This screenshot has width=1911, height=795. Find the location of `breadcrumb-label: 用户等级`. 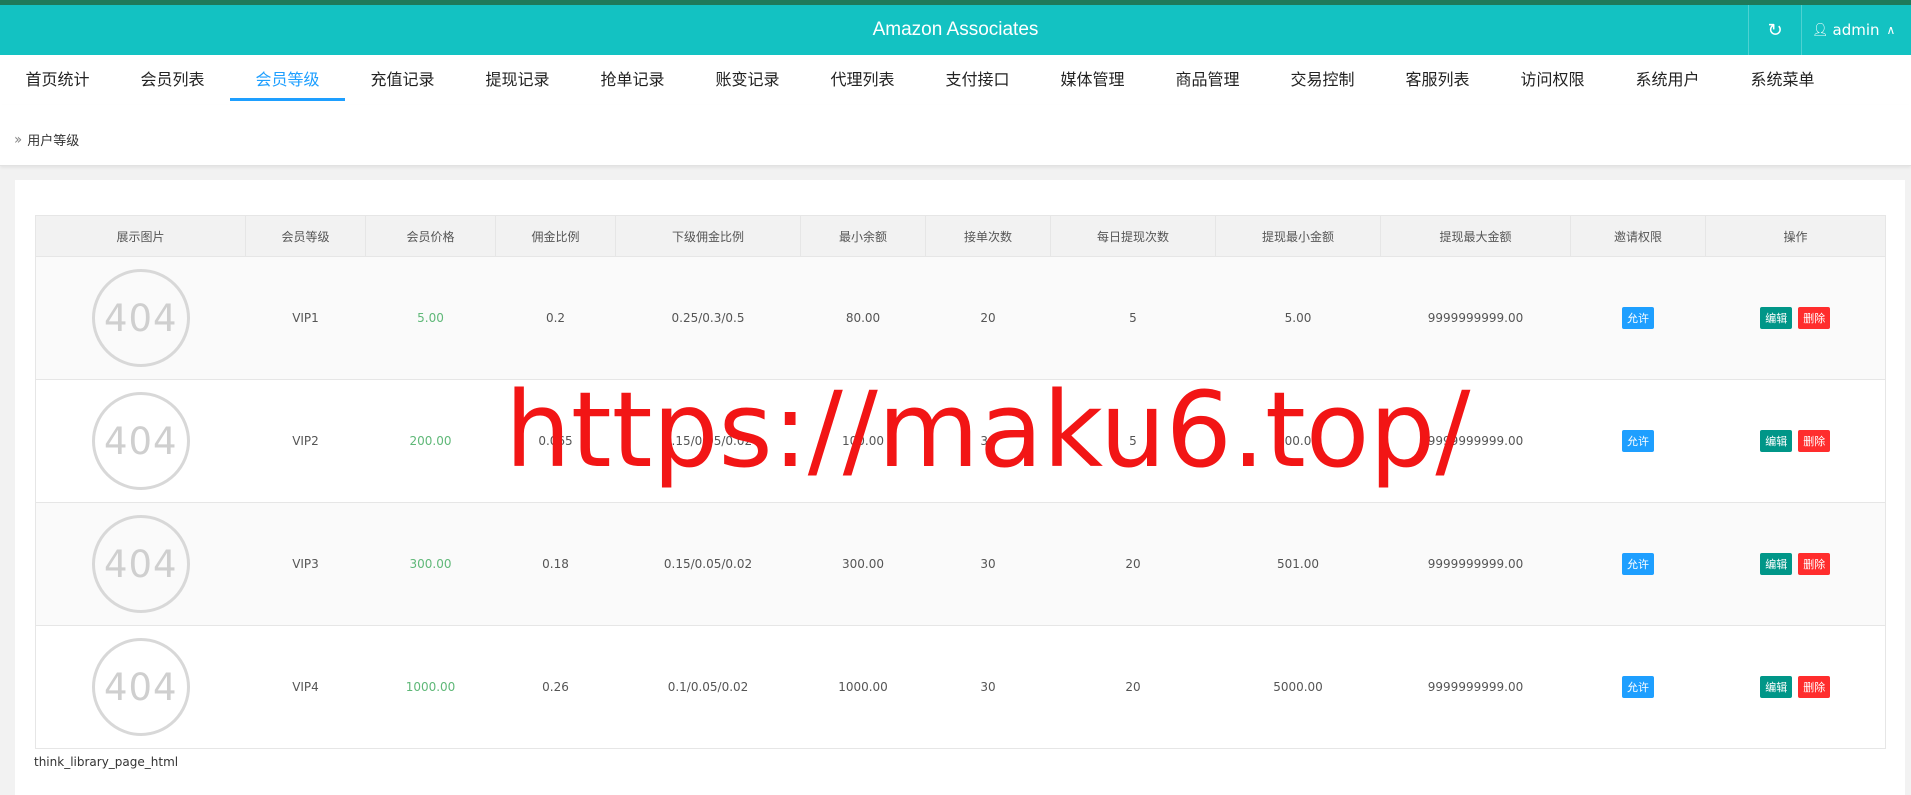

breadcrumb-label: 用户等级 is located at coordinates (53, 141).